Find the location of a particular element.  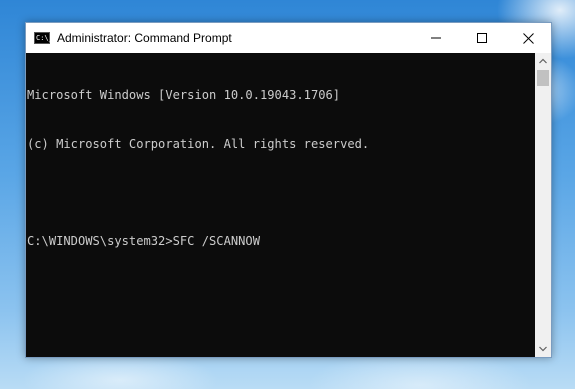

command-prompt-icon: C:\_ is located at coordinates (43, 38).